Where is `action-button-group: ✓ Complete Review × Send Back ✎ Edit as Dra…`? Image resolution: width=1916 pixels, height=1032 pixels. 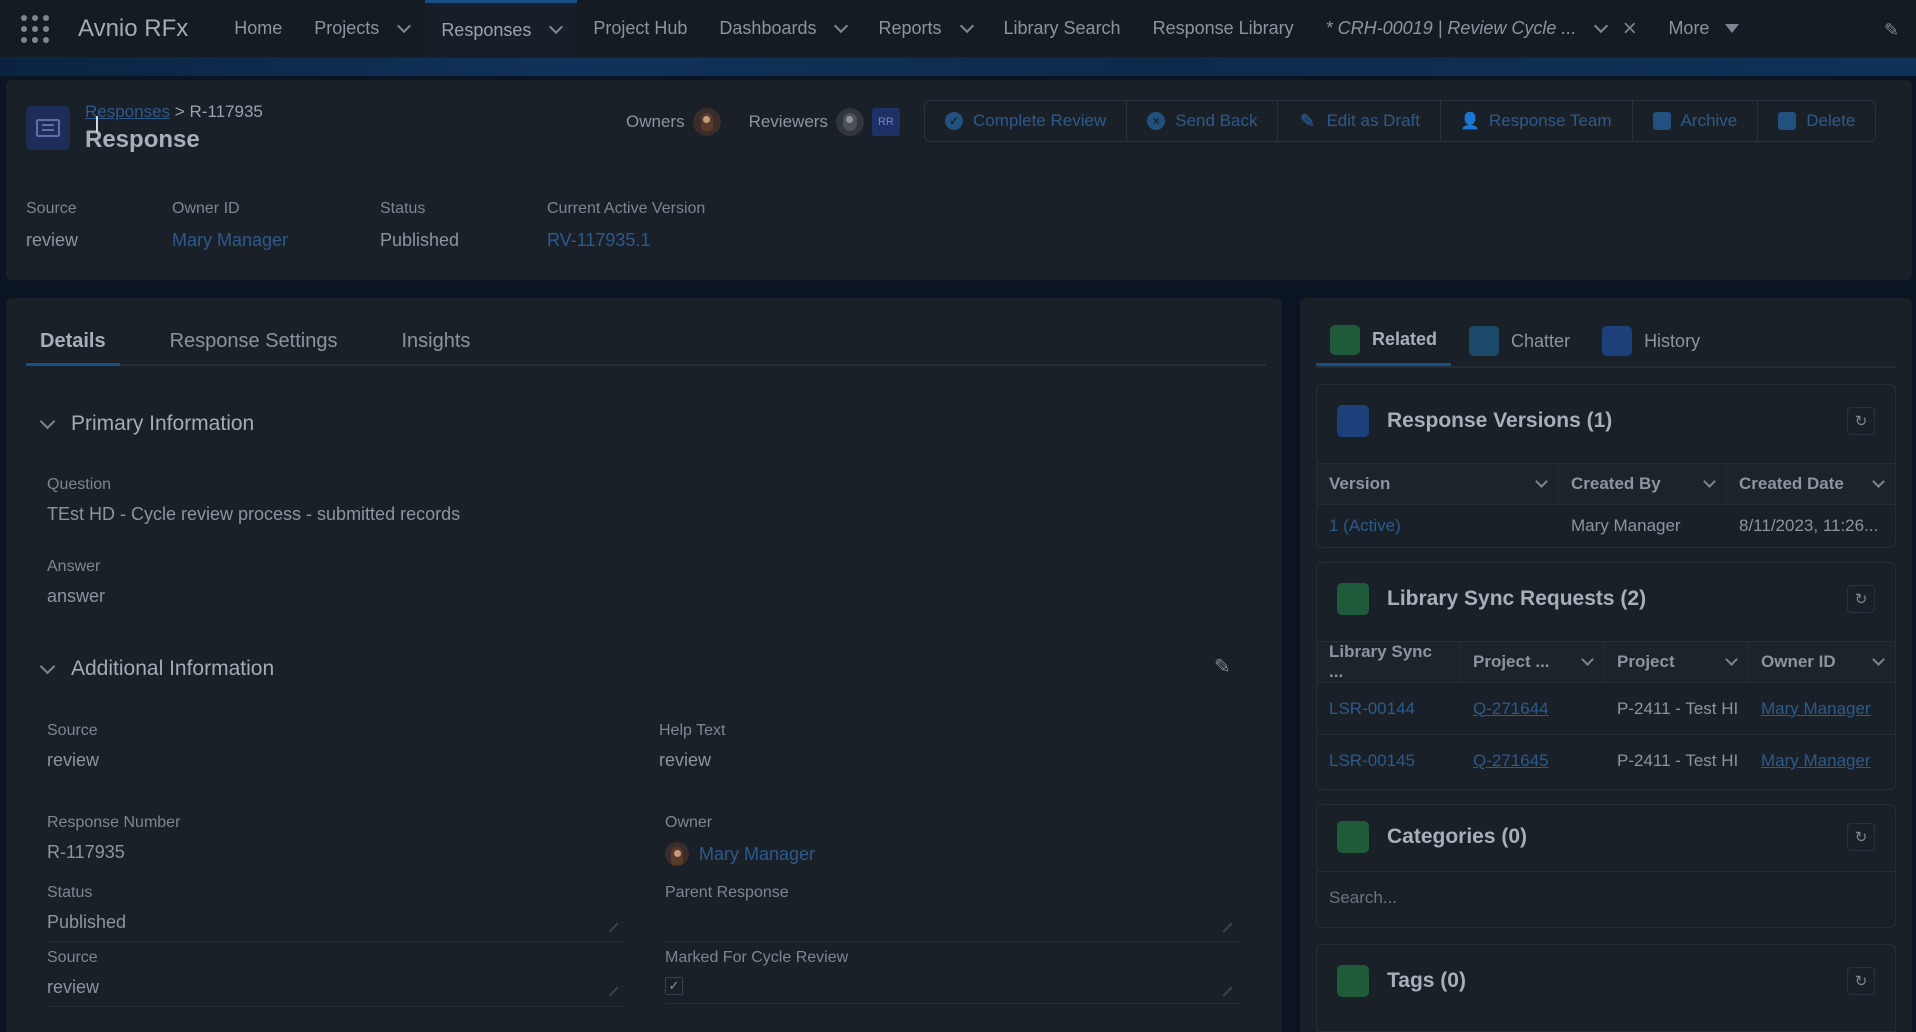 action-button-group: ✓ Complete Review × Send Back ✎ Edit as Dra… is located at coordinates (1400, 121).